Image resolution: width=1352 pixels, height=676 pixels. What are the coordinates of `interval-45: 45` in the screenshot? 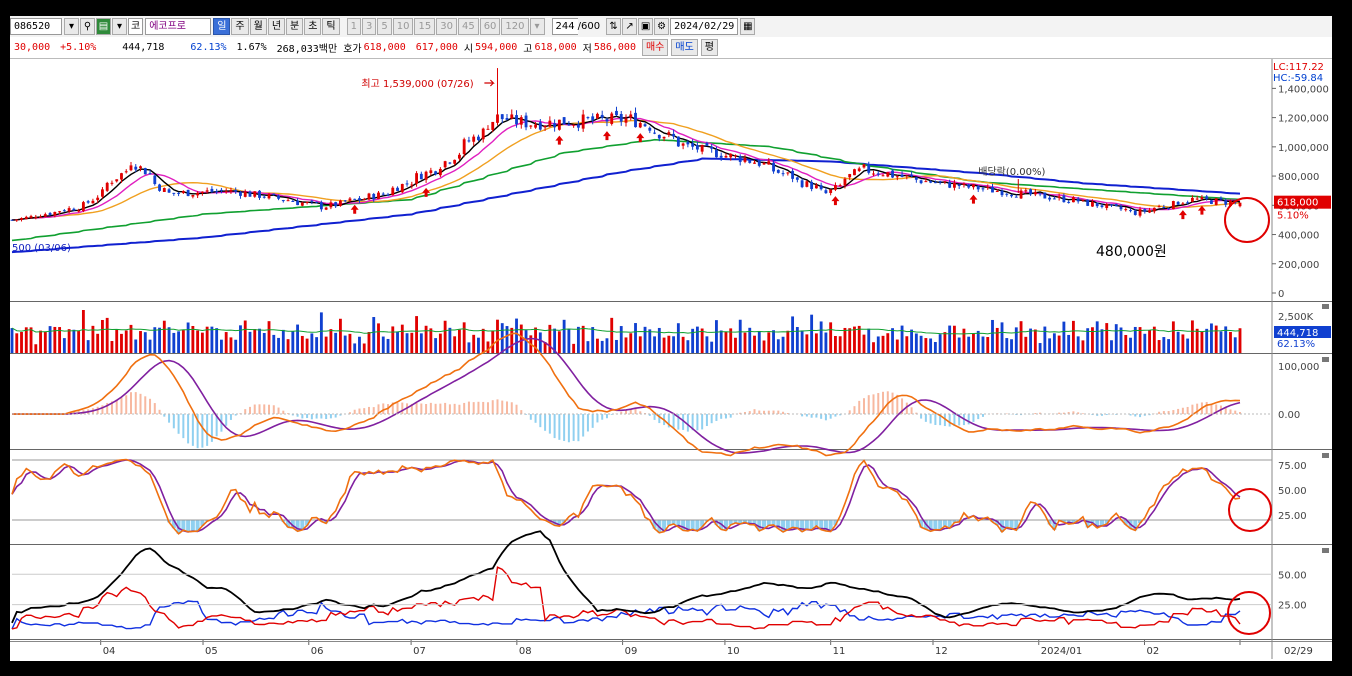 It's located at (468, 26).